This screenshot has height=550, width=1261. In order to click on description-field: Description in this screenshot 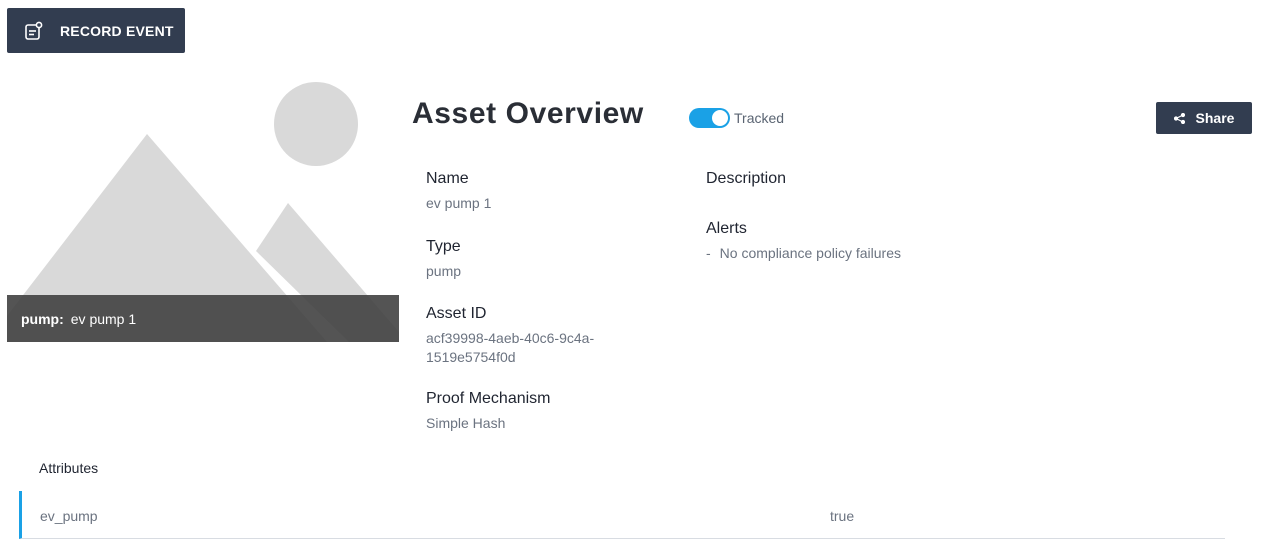, I will do `click(746, 182)`.